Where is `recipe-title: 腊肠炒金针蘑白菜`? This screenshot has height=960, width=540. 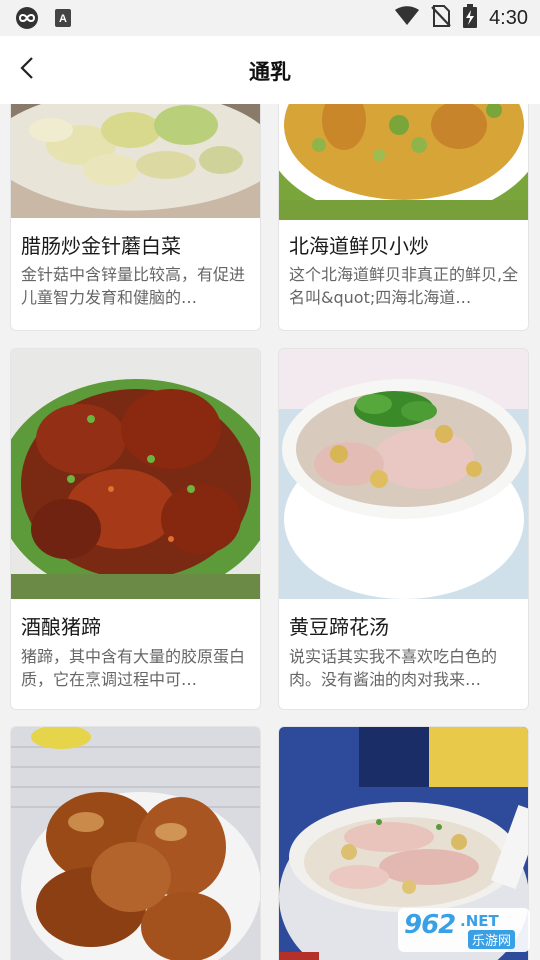
recipe-title: 腊肠炒金针蘑白菜 is located at coordinates (101, 246).